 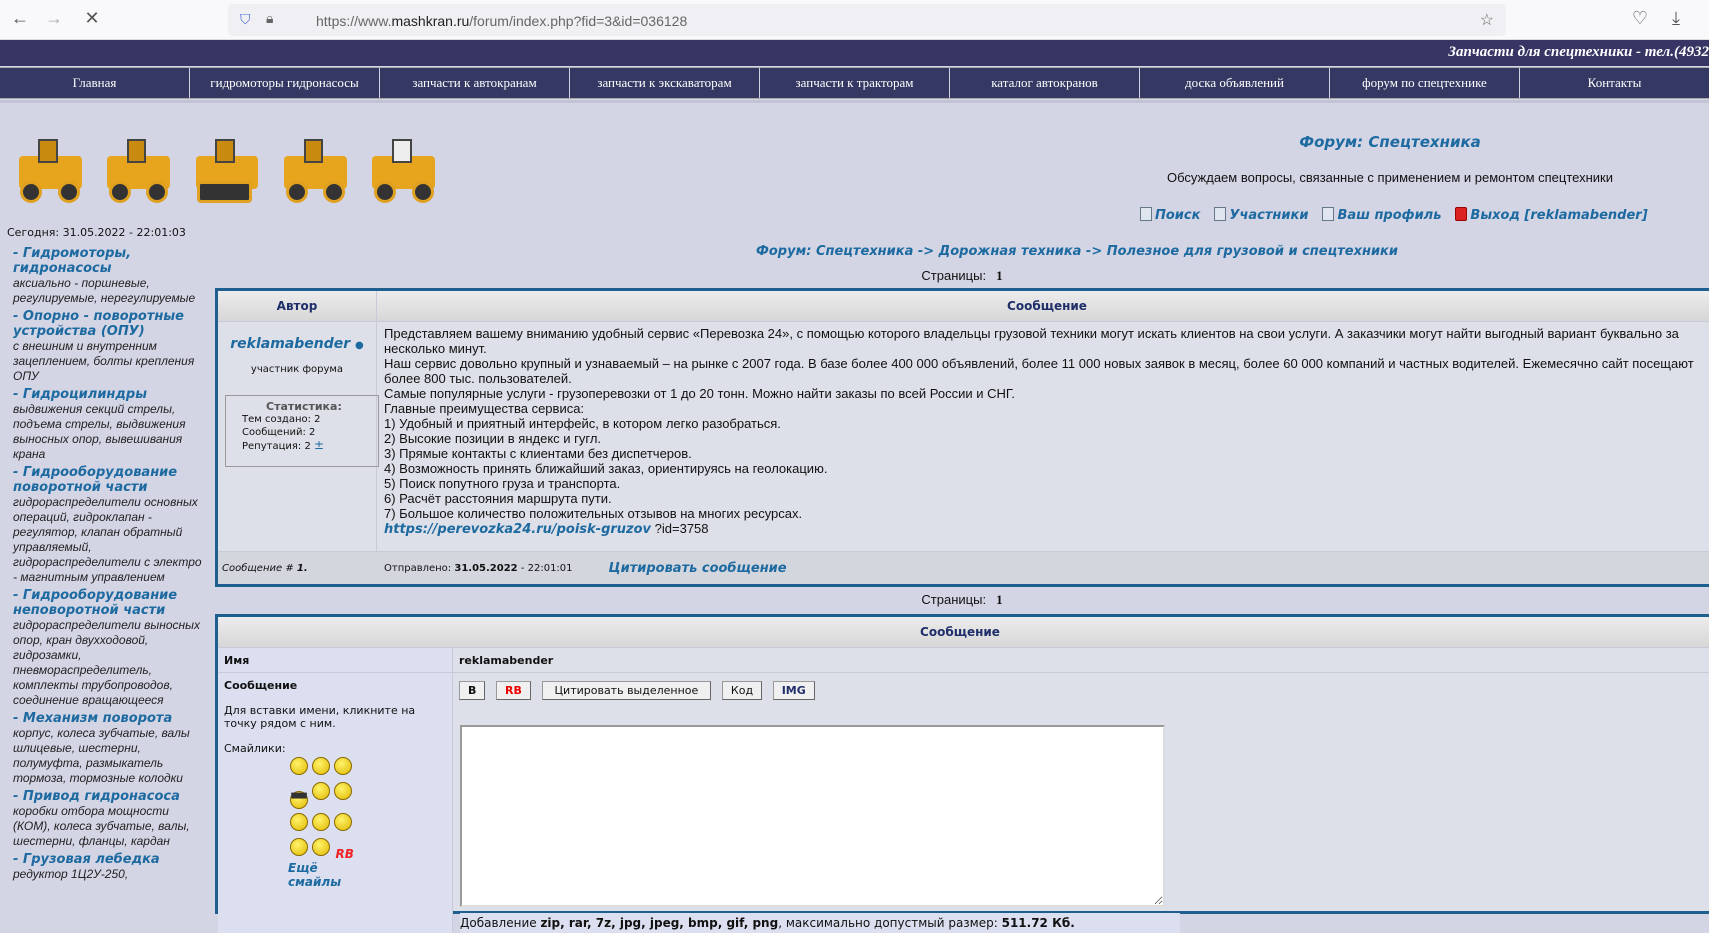 I want to click on site-banner: Запчасти для спецтехники - тел.(4932, so click(x=854, y=53).